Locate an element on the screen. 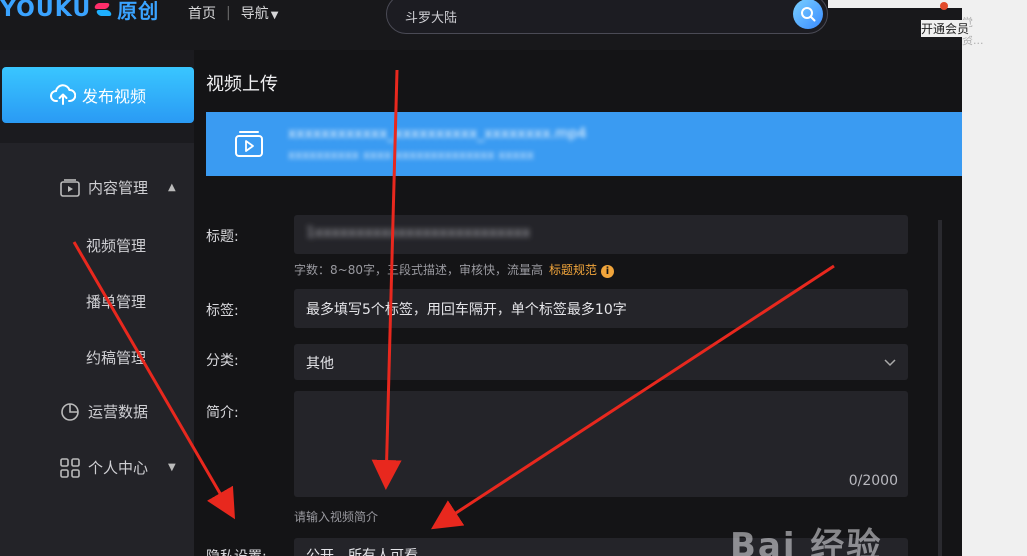  sidebar-item-label: 个人中心 is located at coordinates (118, 468).